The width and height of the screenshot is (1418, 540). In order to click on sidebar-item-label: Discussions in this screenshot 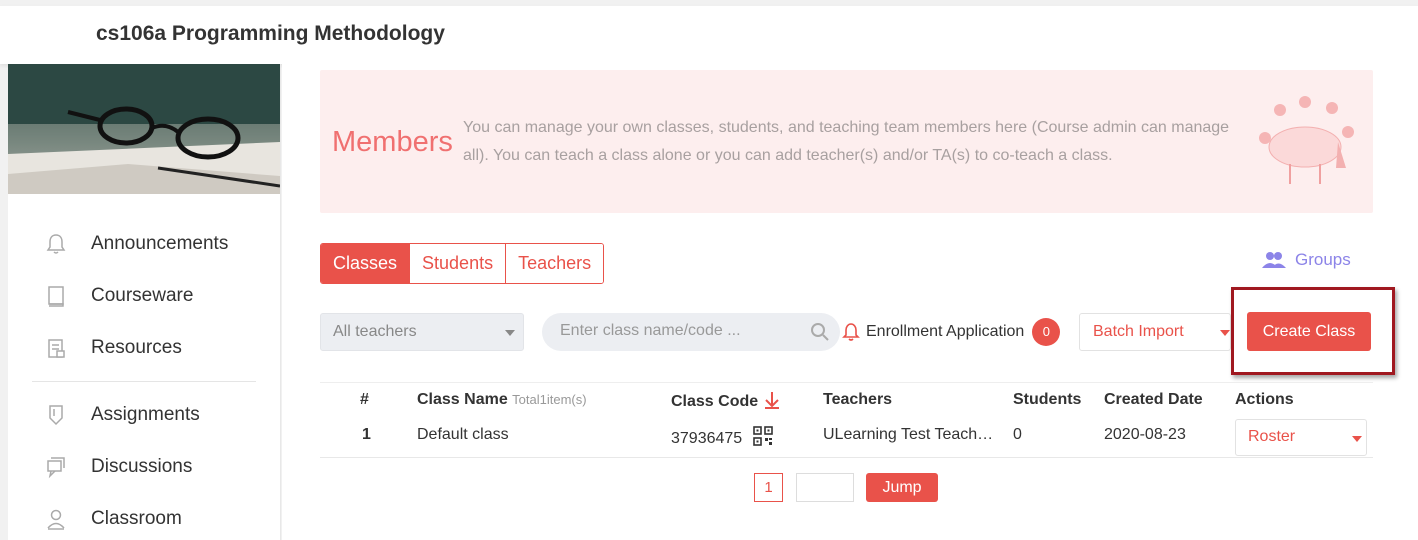, I will do `click(142, 466)`.